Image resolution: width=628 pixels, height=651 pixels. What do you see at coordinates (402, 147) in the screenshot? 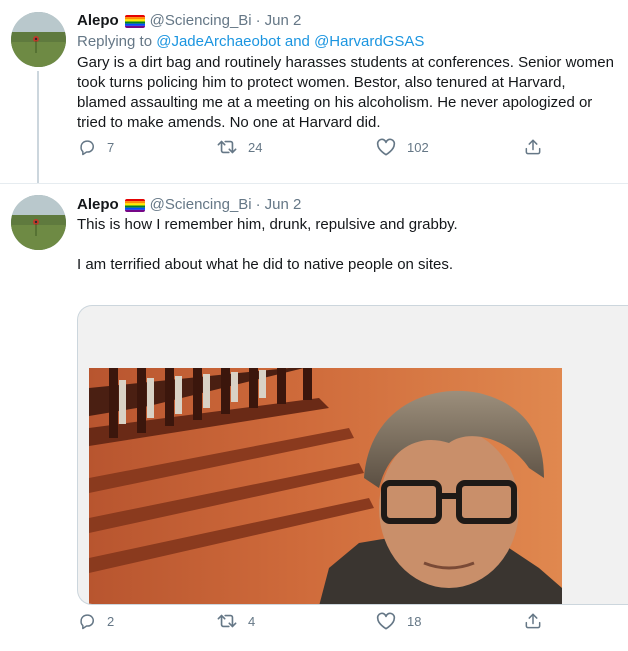
I see `like-button: 102` at bounding box center [402, 147].